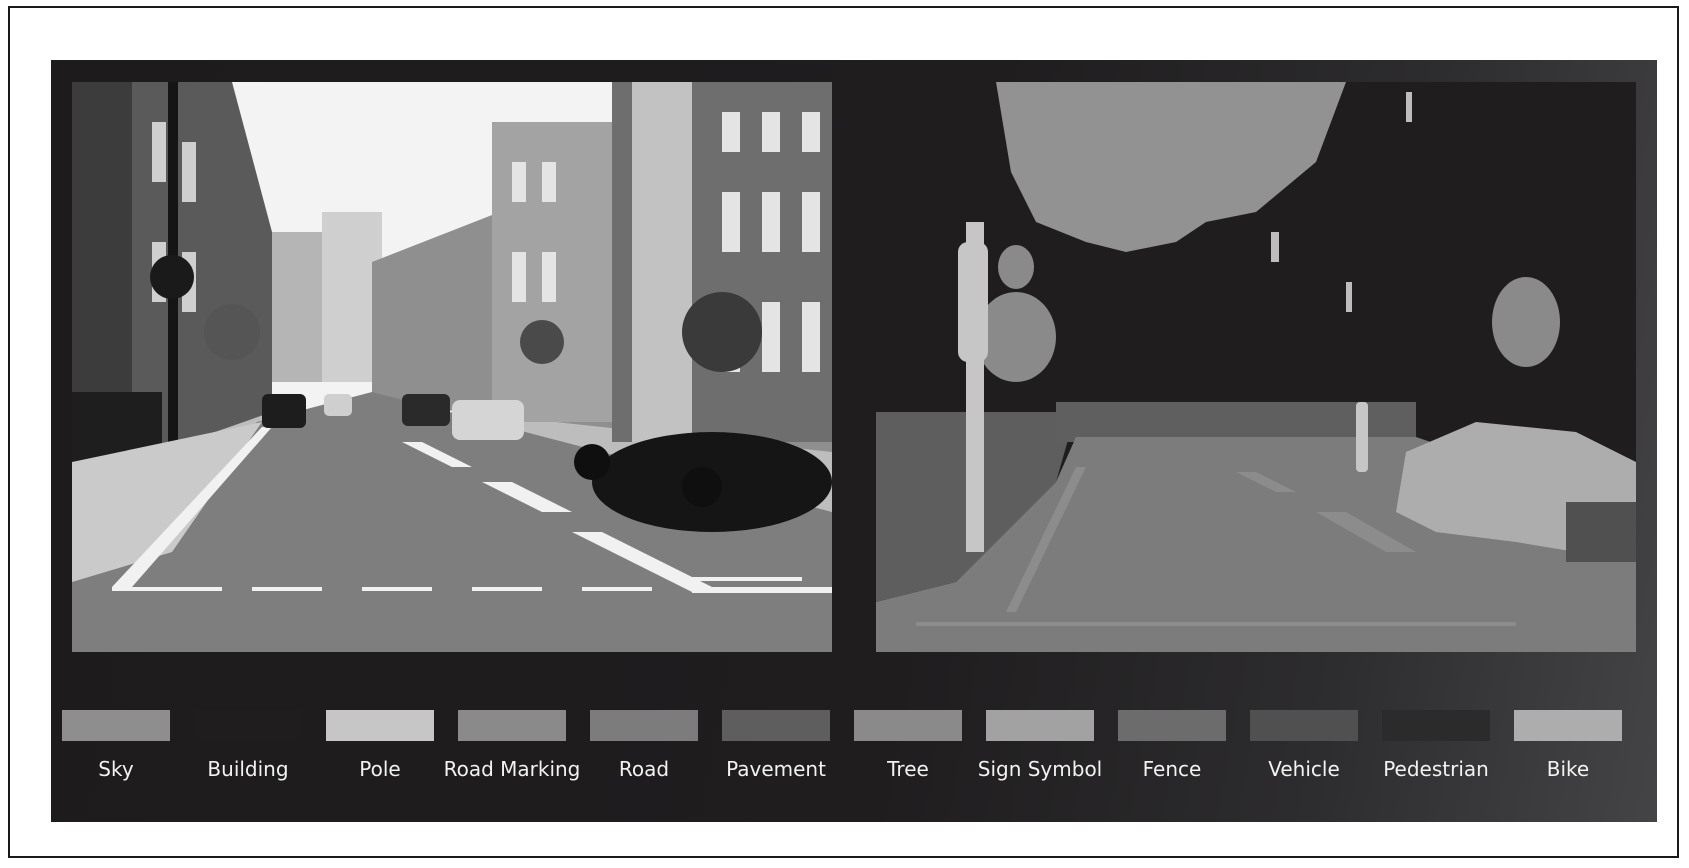  I want to click on legend-swatch-pole, so click(380, 725).